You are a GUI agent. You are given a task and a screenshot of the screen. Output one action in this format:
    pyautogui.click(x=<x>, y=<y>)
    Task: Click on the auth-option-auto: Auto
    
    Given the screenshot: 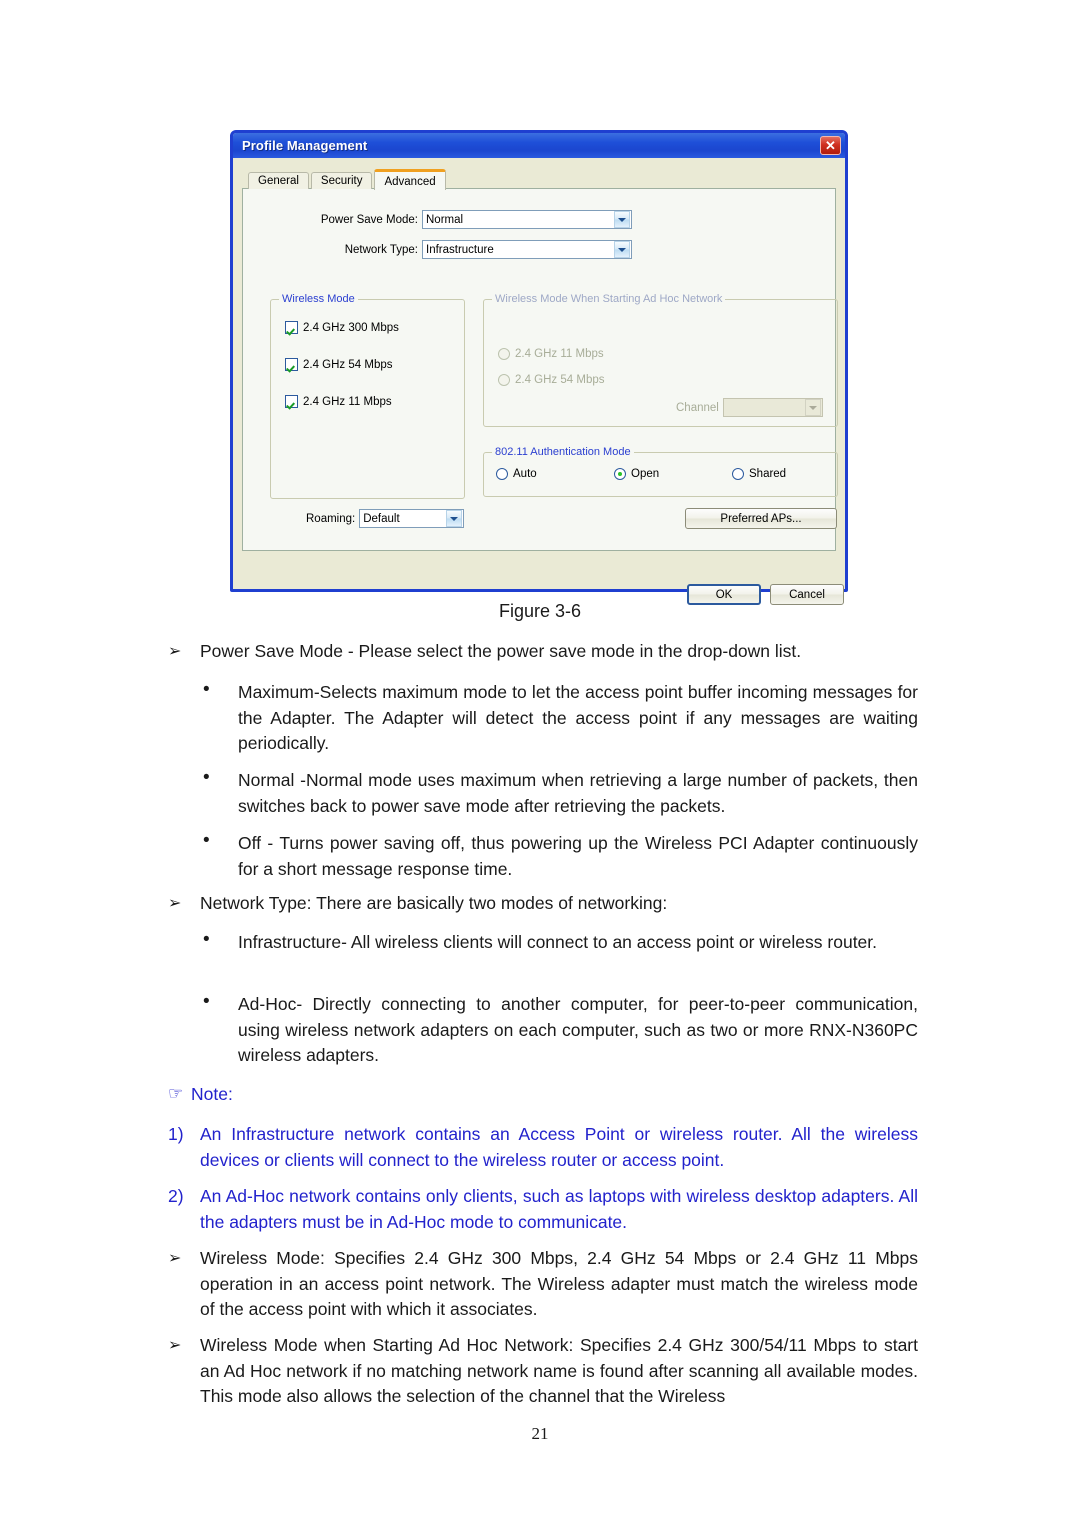 What is the action you would take?
    pyautogui.click(x=516, y=474)
    